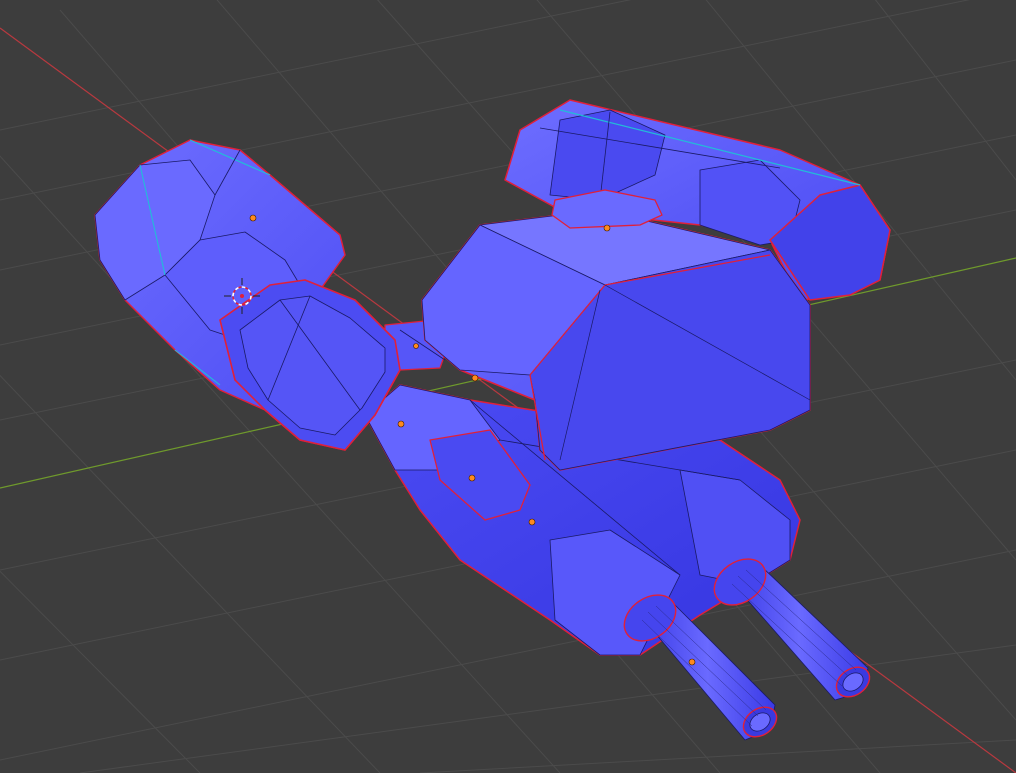  What do you see at coordinates (532, 522) in the screenshot?
I see `origin-dot-chassis-front` at bounding box center [532, 522].